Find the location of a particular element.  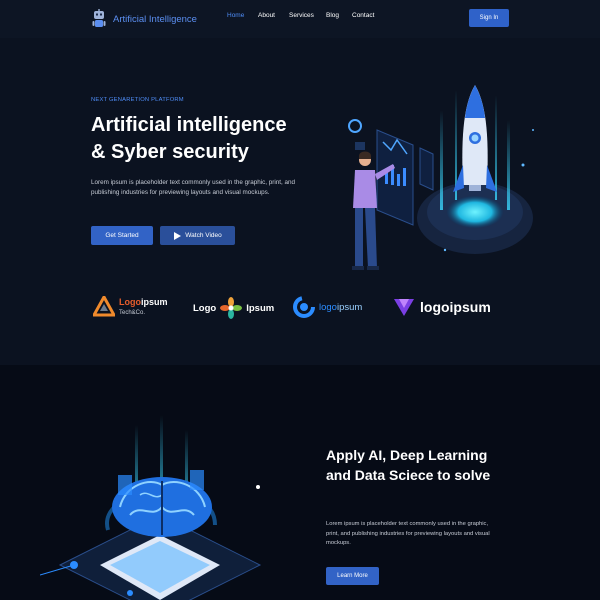

logo-blue-text-a: logo is located at coordinates (328, 307).